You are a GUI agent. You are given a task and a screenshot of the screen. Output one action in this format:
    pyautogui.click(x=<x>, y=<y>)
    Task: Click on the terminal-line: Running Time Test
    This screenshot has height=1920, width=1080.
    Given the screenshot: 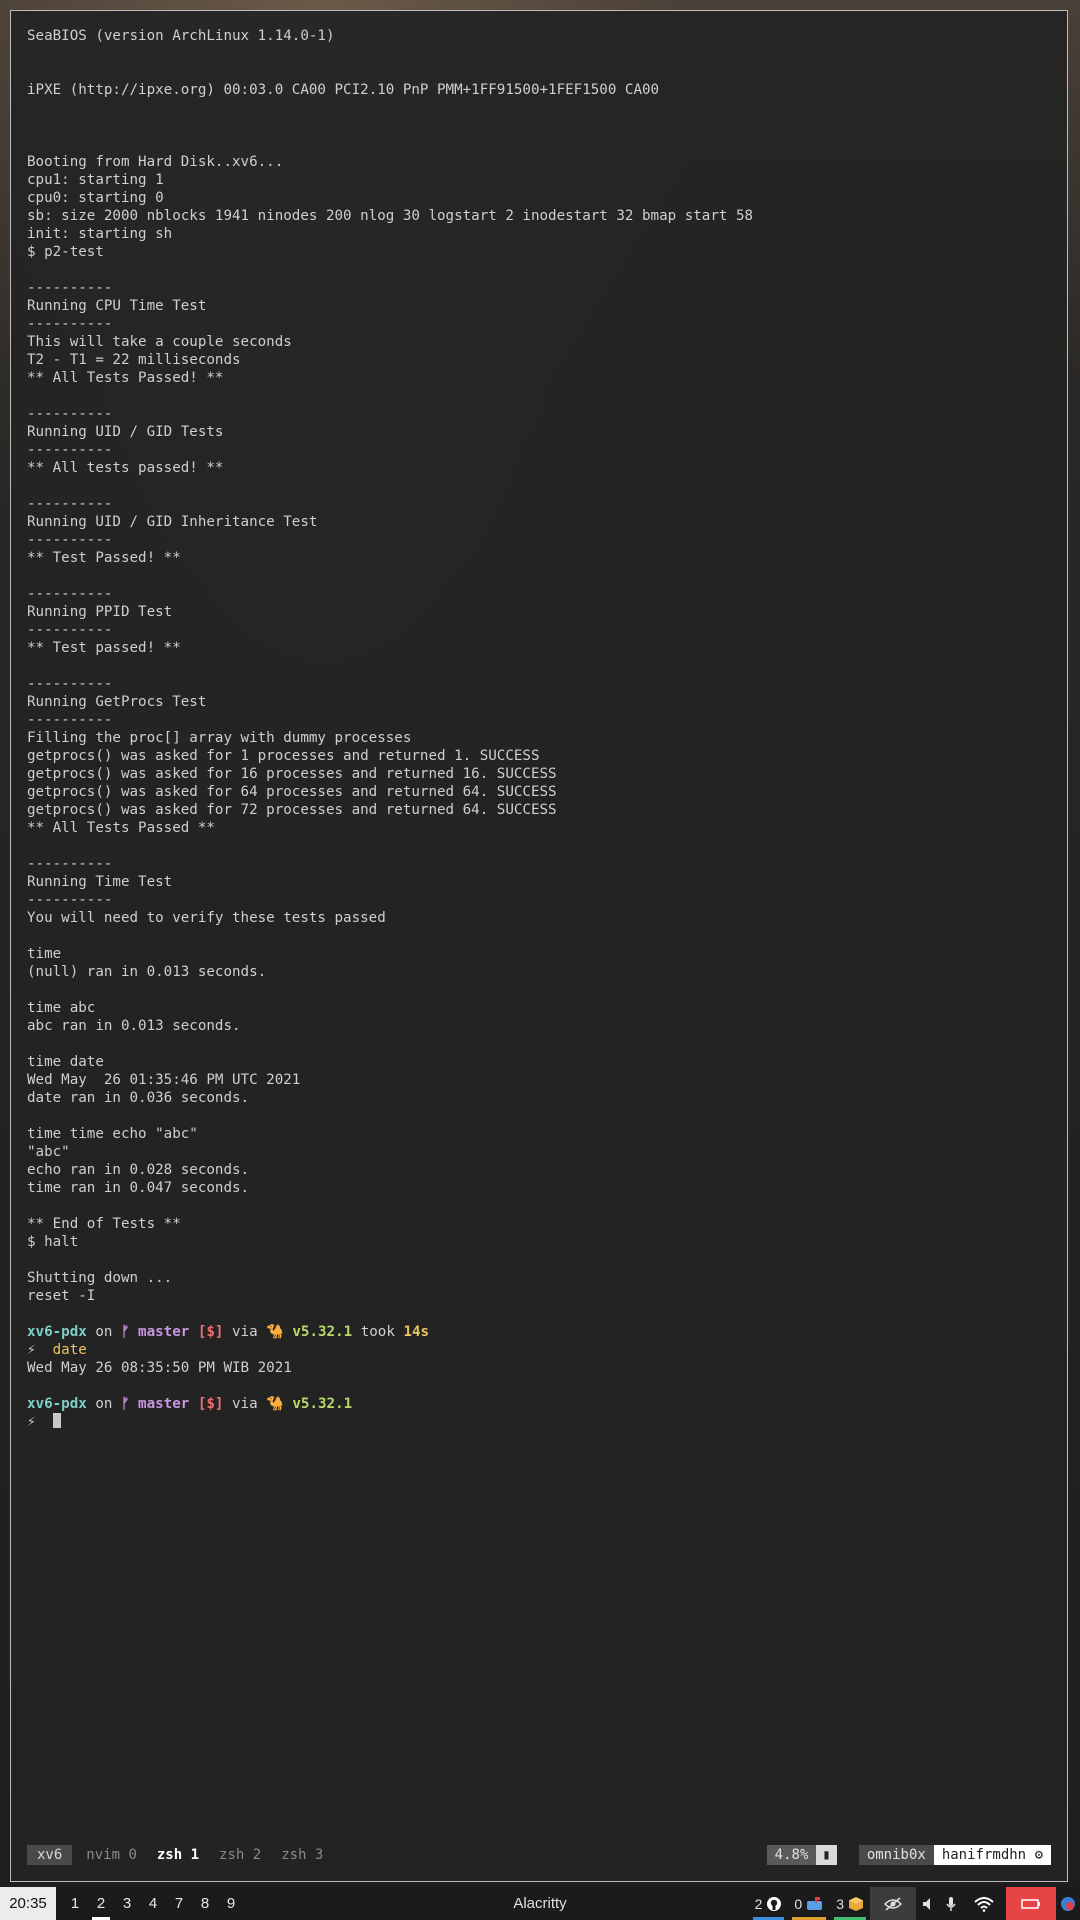 What is the action you would take?
    pyautogui.click(x=100, y=882)
    